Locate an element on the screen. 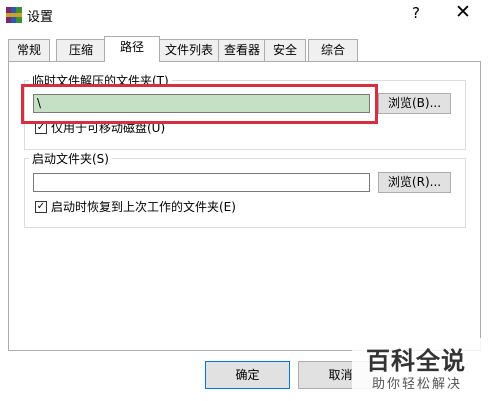 The width and height of the screenshot is (488, 401). help-button: ? is located at coordinates (416, 13).